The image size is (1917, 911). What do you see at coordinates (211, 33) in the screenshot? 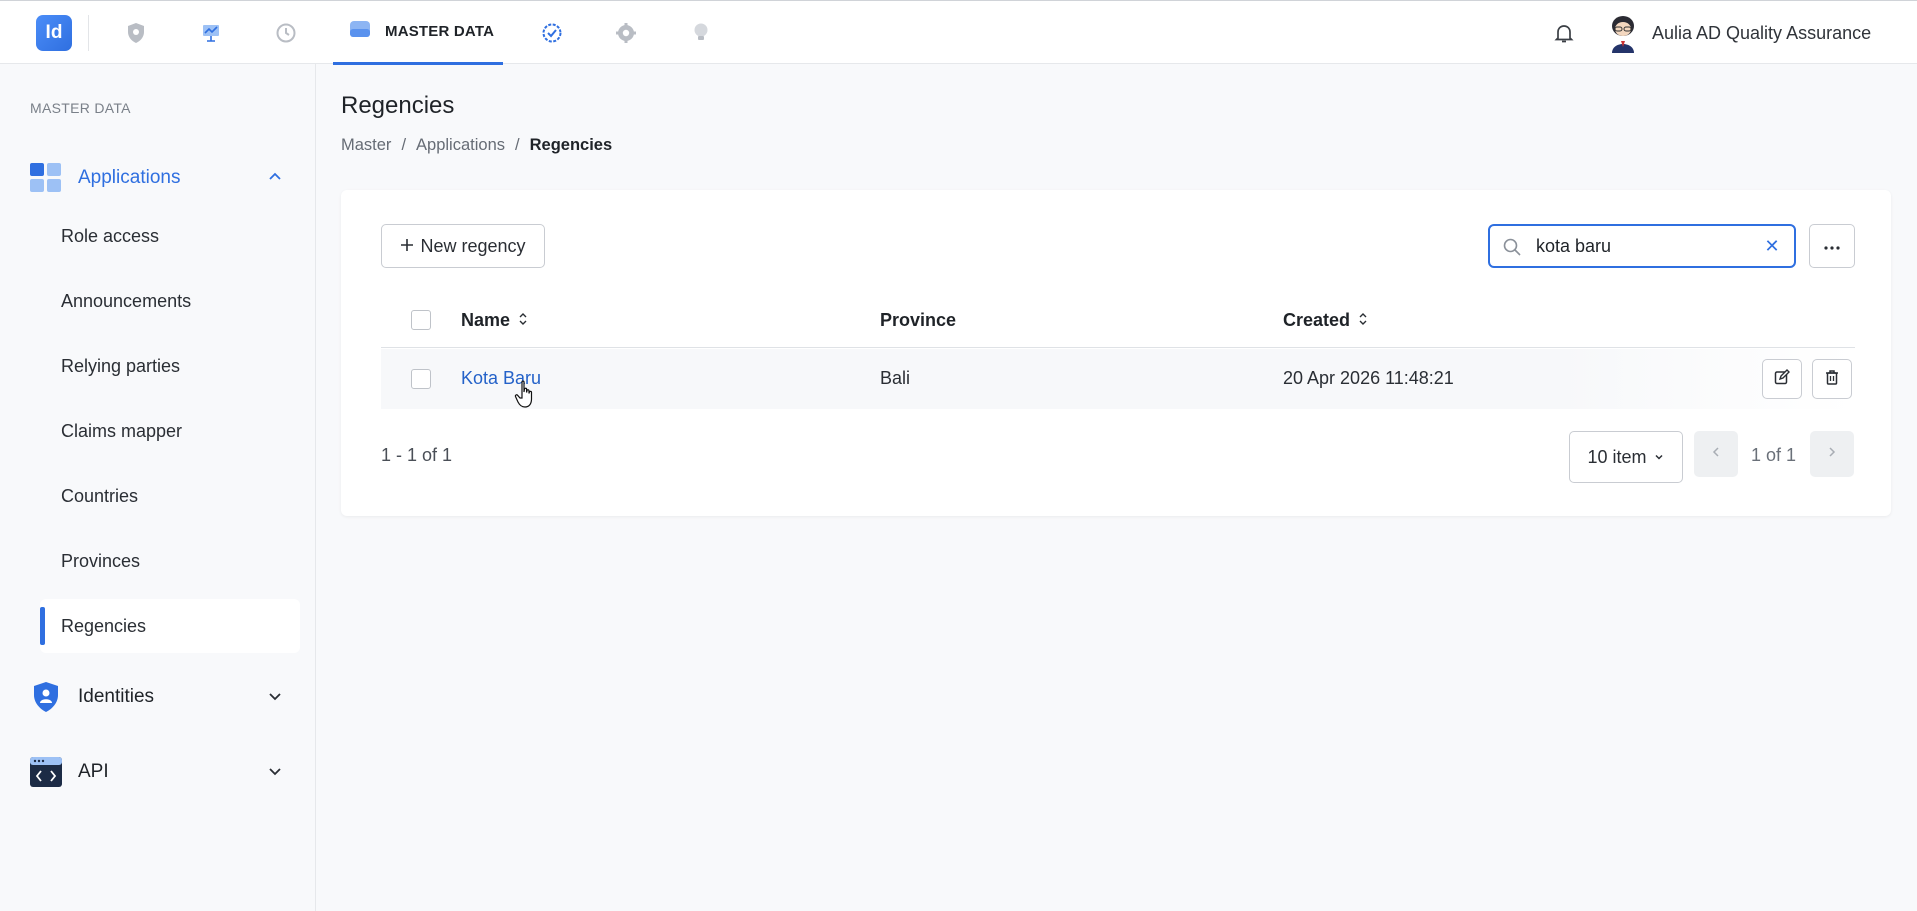
I see `dashboard-chart-icon` at bounding box center [211, 33].